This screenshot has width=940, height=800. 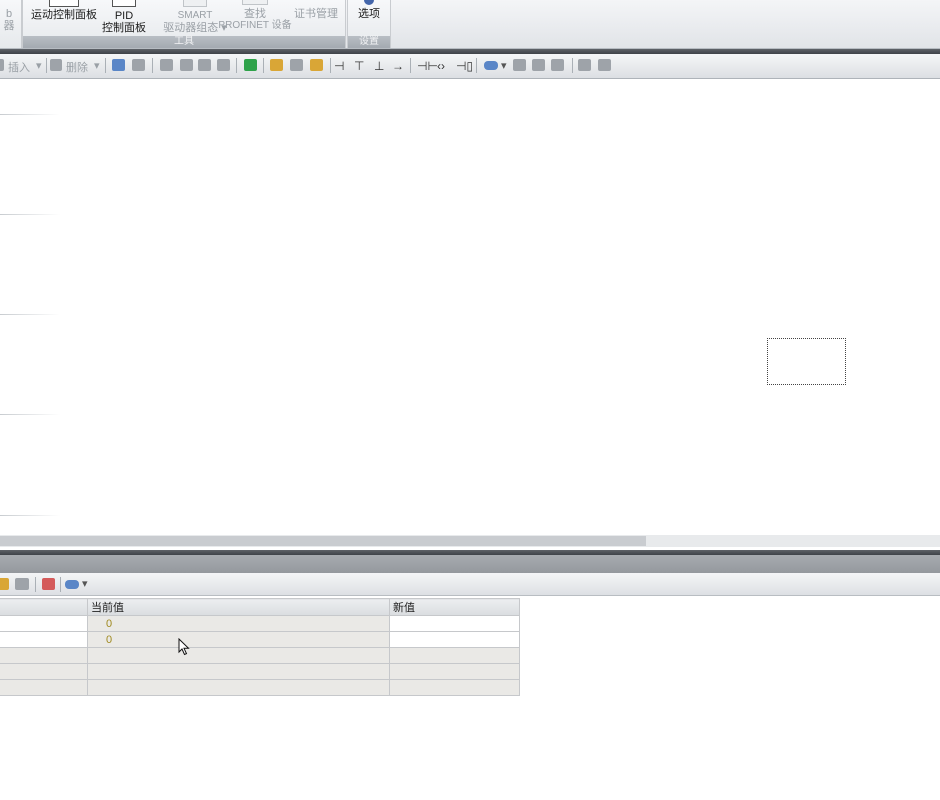 What do you see at coordinates (238, 655) in the screenshot?
I see `current-value-cell` at bounding box center [238, 655].